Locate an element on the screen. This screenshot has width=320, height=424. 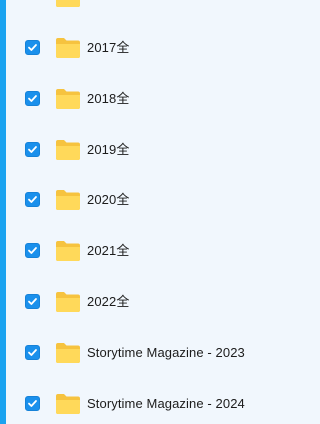
list-item: 2020全 is located at coordinates (154, 210).